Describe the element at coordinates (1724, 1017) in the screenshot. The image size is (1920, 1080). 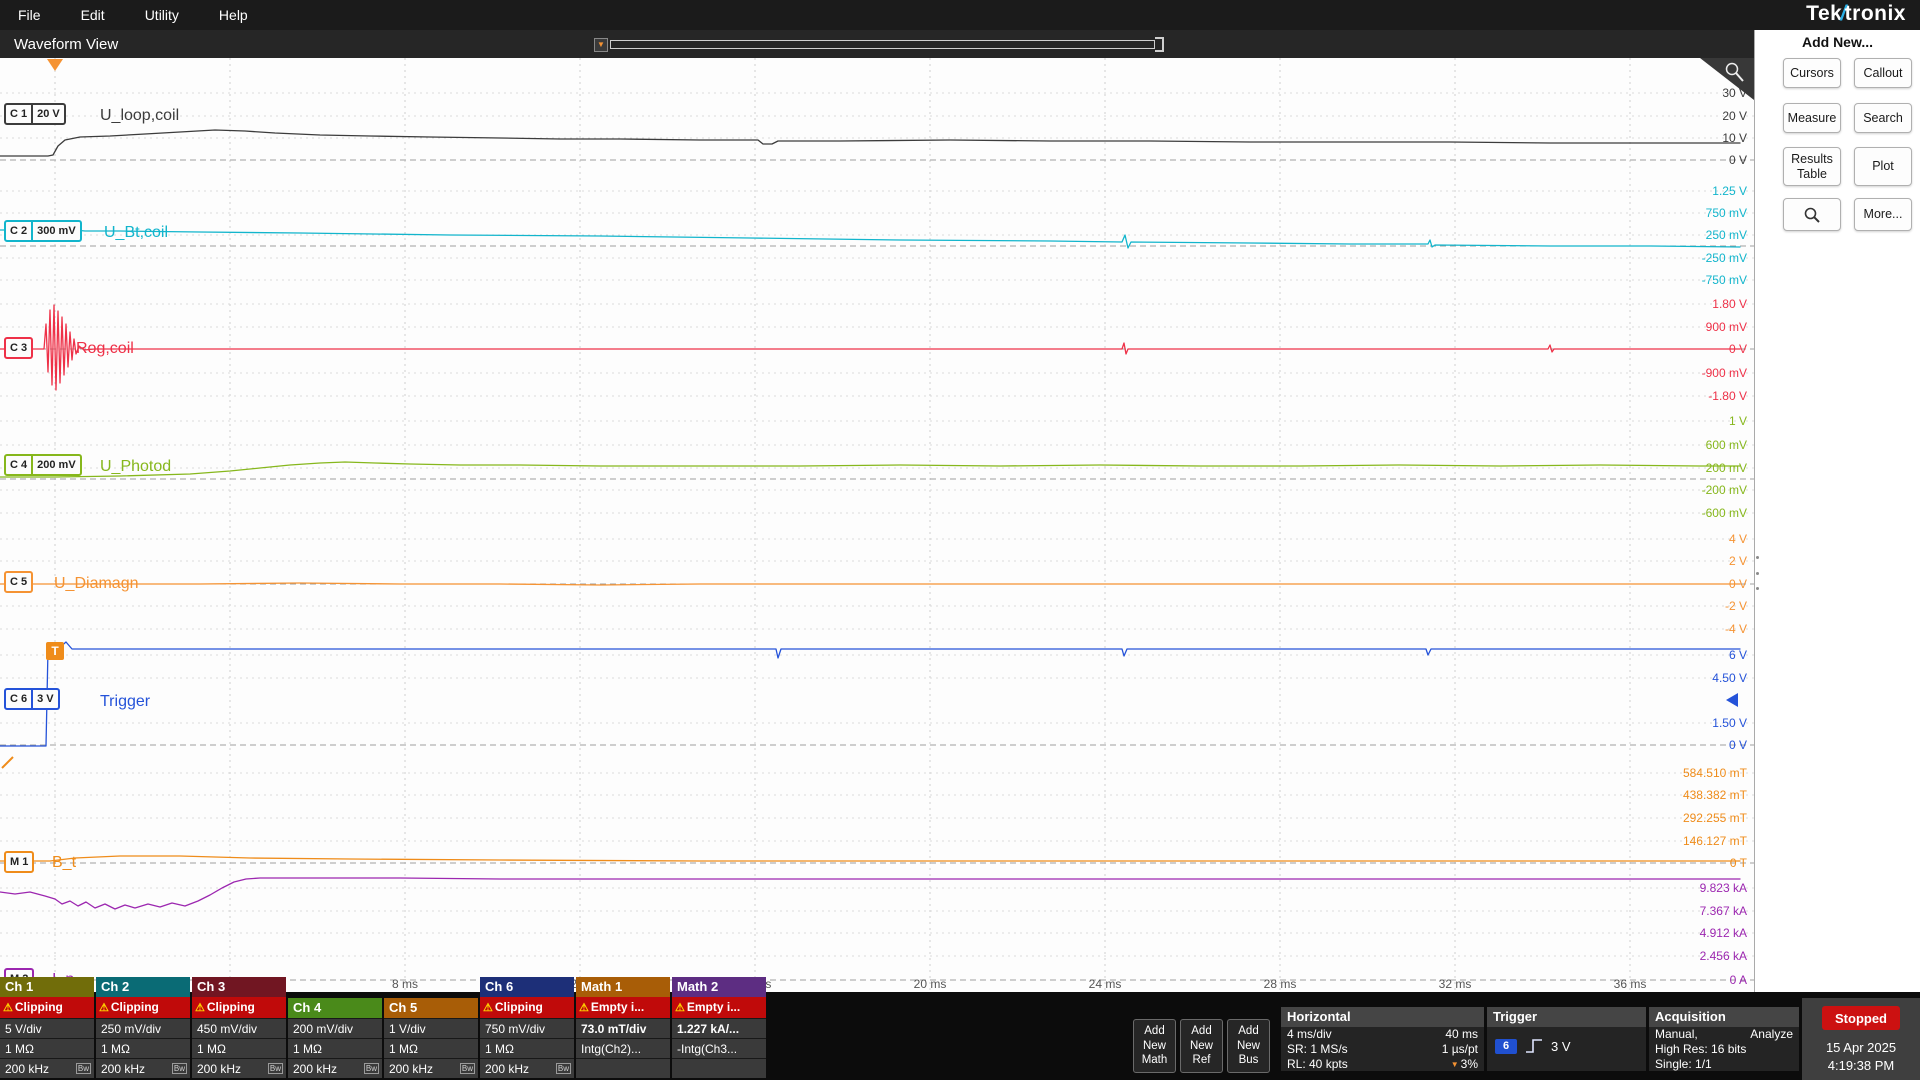
I see `acquisition-title: Acquisition` at that location.